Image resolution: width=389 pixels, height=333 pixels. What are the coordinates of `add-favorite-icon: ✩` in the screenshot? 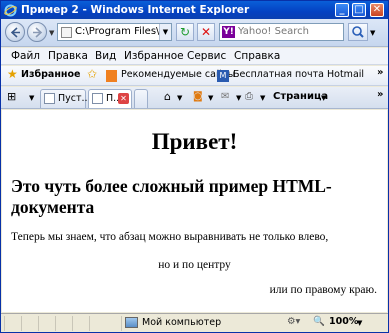 It's located at (92, 74).